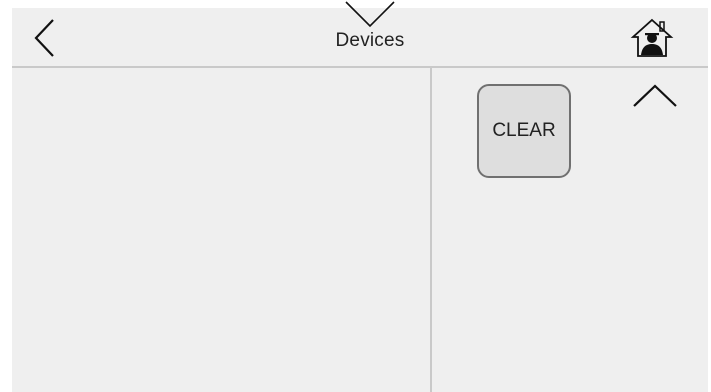 The width and height of the screenshot is (711, 392). I want to click on scroll-up-button, so click(655, 97).